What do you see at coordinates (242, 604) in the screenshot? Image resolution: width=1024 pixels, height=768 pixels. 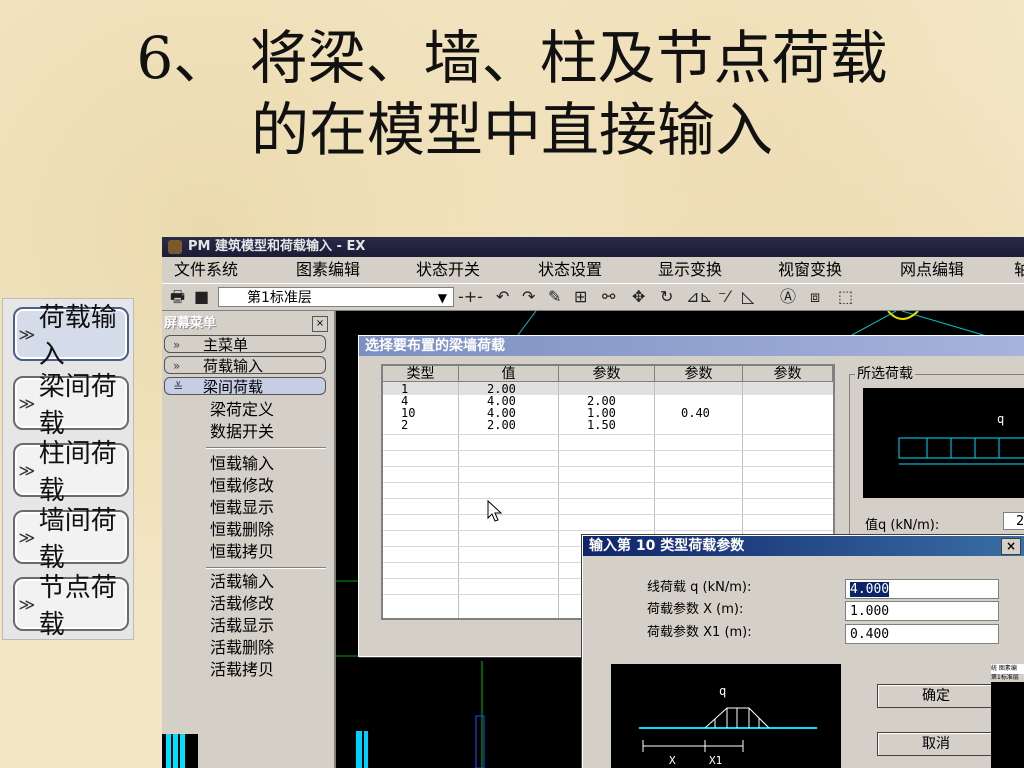 I see `menu-item-live-load-modify: 活载修改` at bounding box center [242, 604].